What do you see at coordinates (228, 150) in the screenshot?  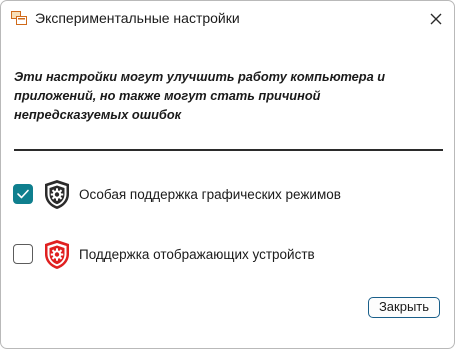 I see `divider` at bounding box center [228, 150].